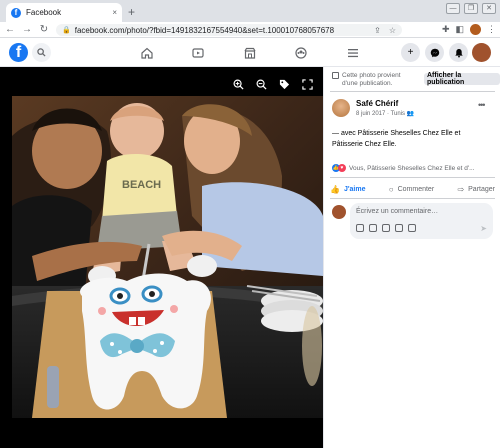 This screenshot has width=500, height=448. What do you see at coordinates (284, 84) in the screenshot?
I see `tag-icon` at bounding box center [284, 84].